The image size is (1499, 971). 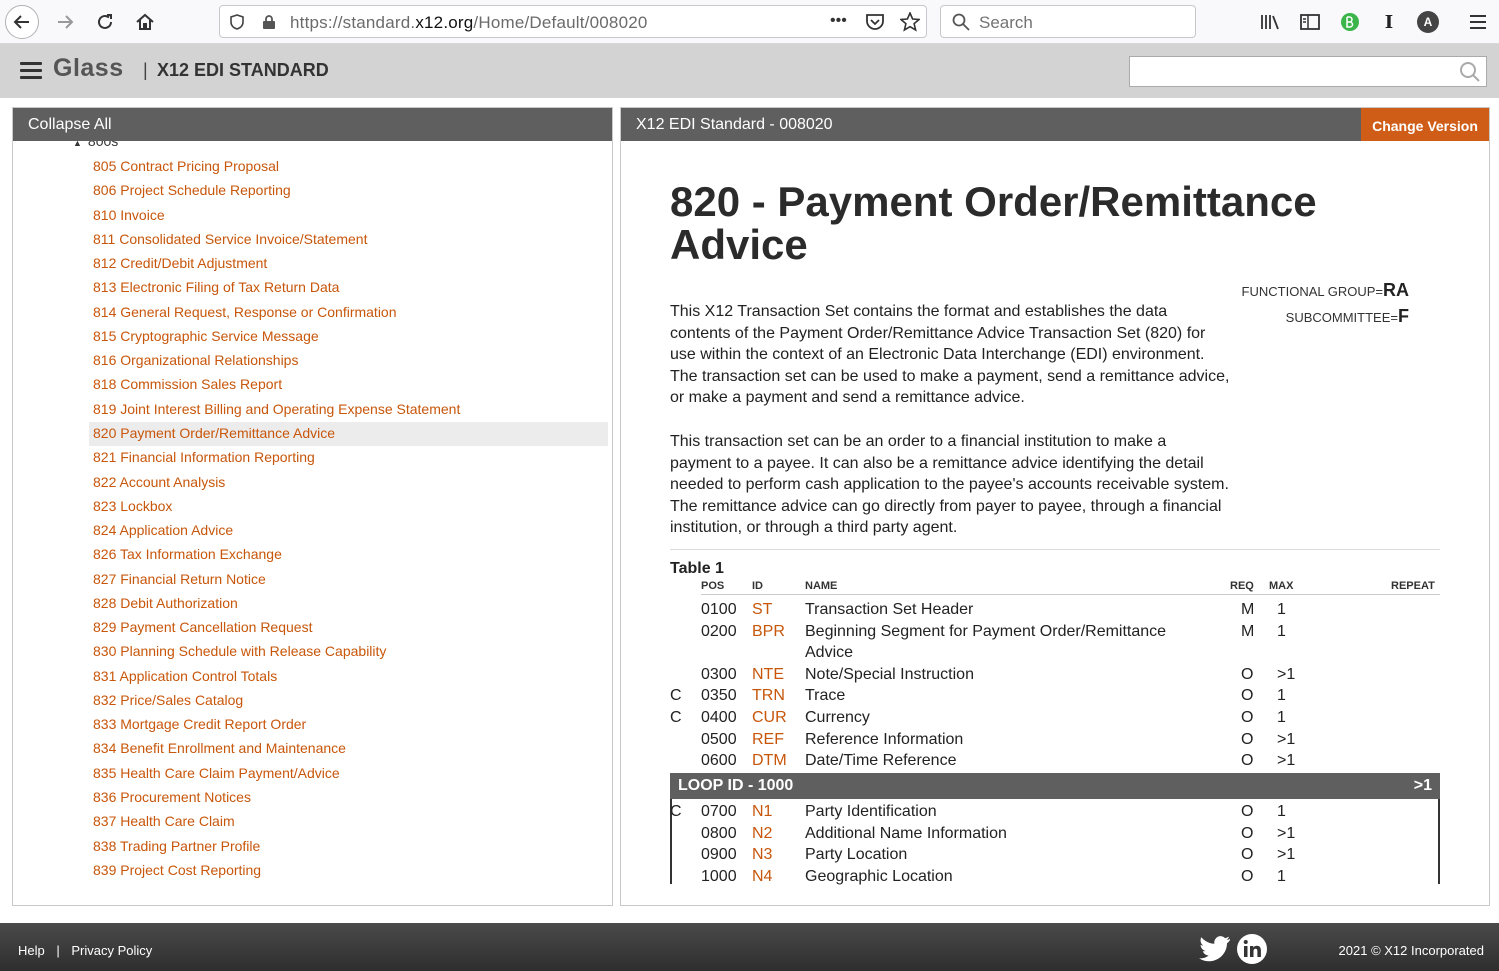 I want to click on lock-icon, so click(x=269, y=22).